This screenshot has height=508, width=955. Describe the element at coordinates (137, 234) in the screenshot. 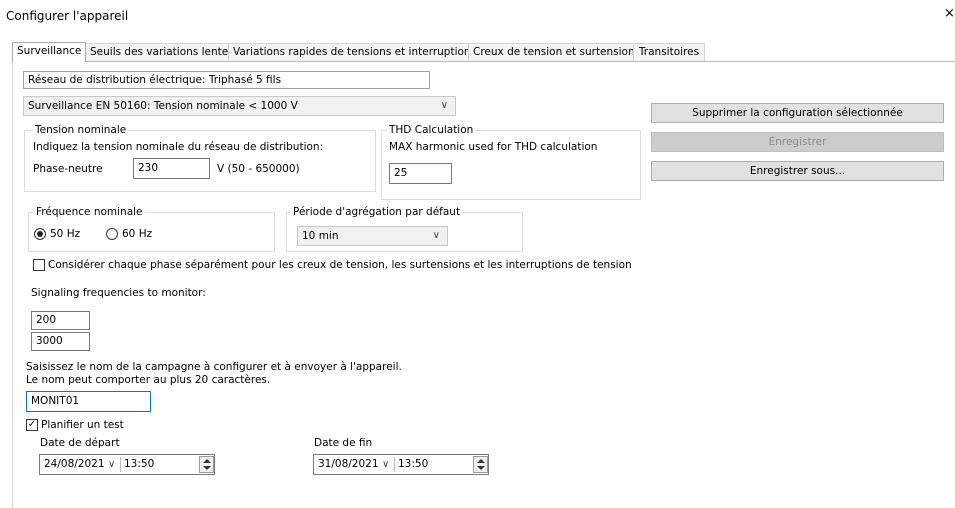

I see `freq-60-label: 60 Hz` at that location.